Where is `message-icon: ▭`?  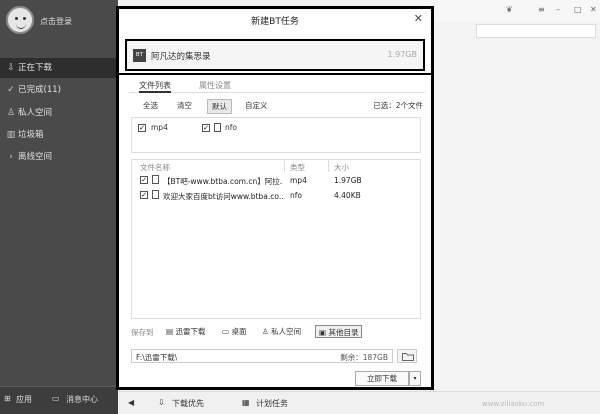
message-icon: ▭ is located at coordinates (56, 398).